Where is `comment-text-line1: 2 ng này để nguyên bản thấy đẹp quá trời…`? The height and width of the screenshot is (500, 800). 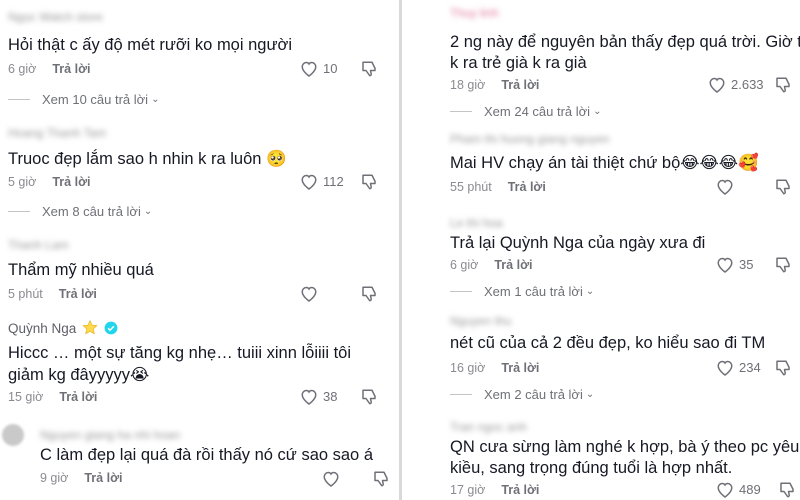
comment-text-line1: 2 ng này để nguyên bản thấy đẹp quá trời… is located at coordinates (625, 42).